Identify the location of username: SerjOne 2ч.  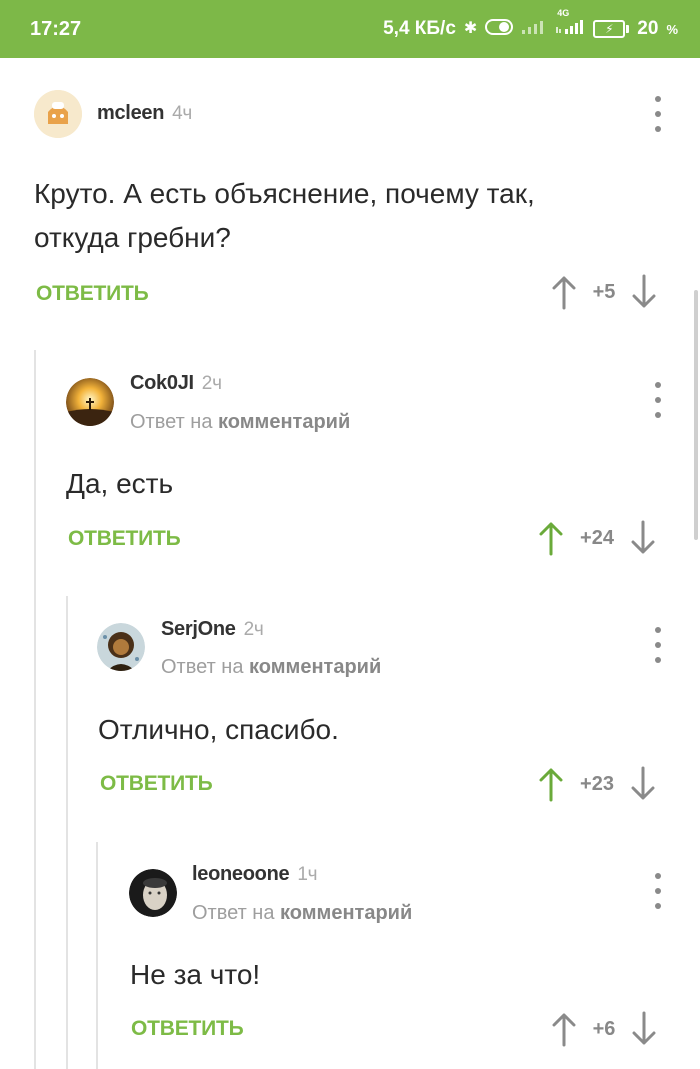
(212, 629).